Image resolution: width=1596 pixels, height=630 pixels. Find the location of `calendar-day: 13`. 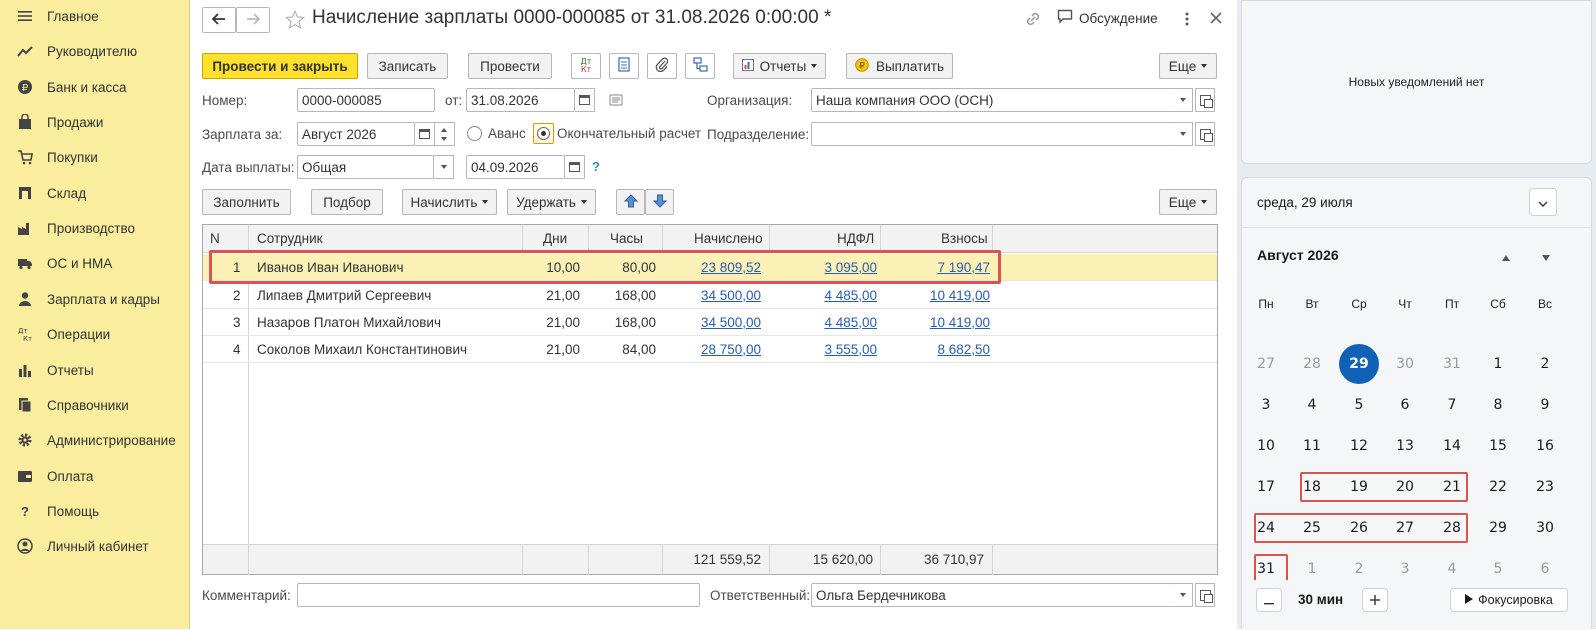

calendar-day: 13 is located at coordinates (1405, 446).